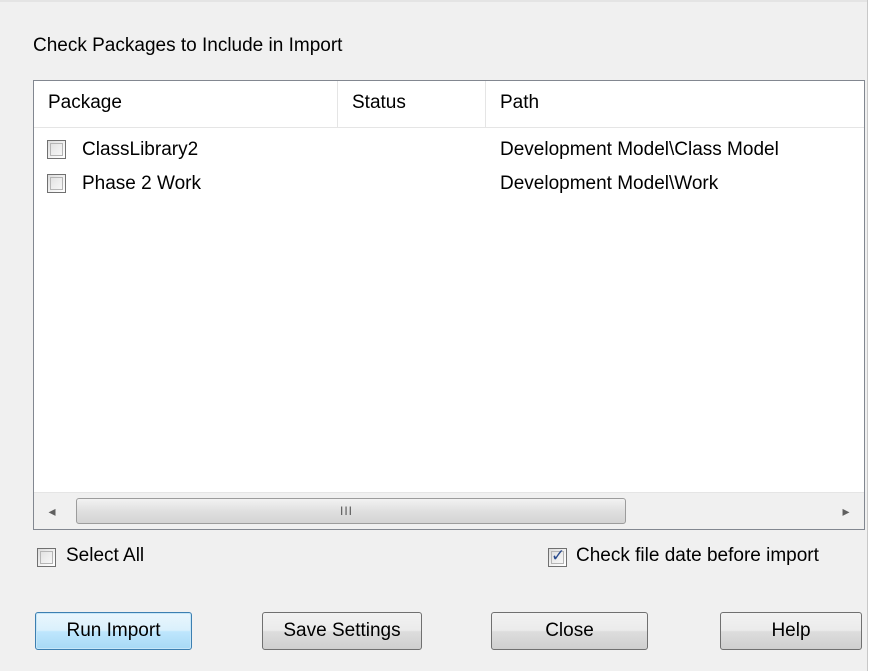 The height and width of the screenshot is (671, 877). I want to click on checkmark-icon: ✓, so click(558, 555).